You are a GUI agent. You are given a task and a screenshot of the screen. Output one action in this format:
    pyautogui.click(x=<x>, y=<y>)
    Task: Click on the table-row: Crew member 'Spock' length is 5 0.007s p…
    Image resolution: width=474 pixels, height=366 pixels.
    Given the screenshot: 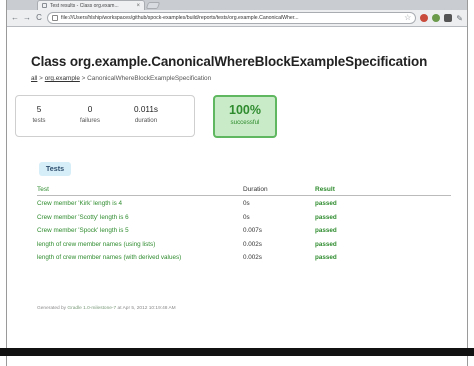 What is the action you would take?
    pyautogui.click(x=244, y=230)
    